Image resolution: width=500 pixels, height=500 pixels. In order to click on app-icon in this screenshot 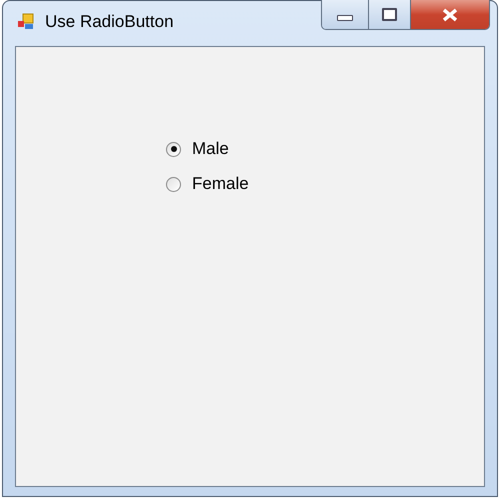, I will do `click(26, 22)`.